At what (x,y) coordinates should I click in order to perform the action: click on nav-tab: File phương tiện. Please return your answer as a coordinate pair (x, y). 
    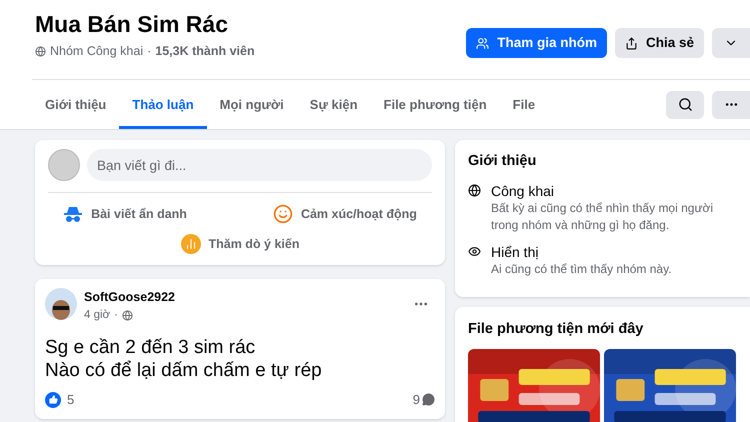
    Looking at the image, I should click on (435, 104).